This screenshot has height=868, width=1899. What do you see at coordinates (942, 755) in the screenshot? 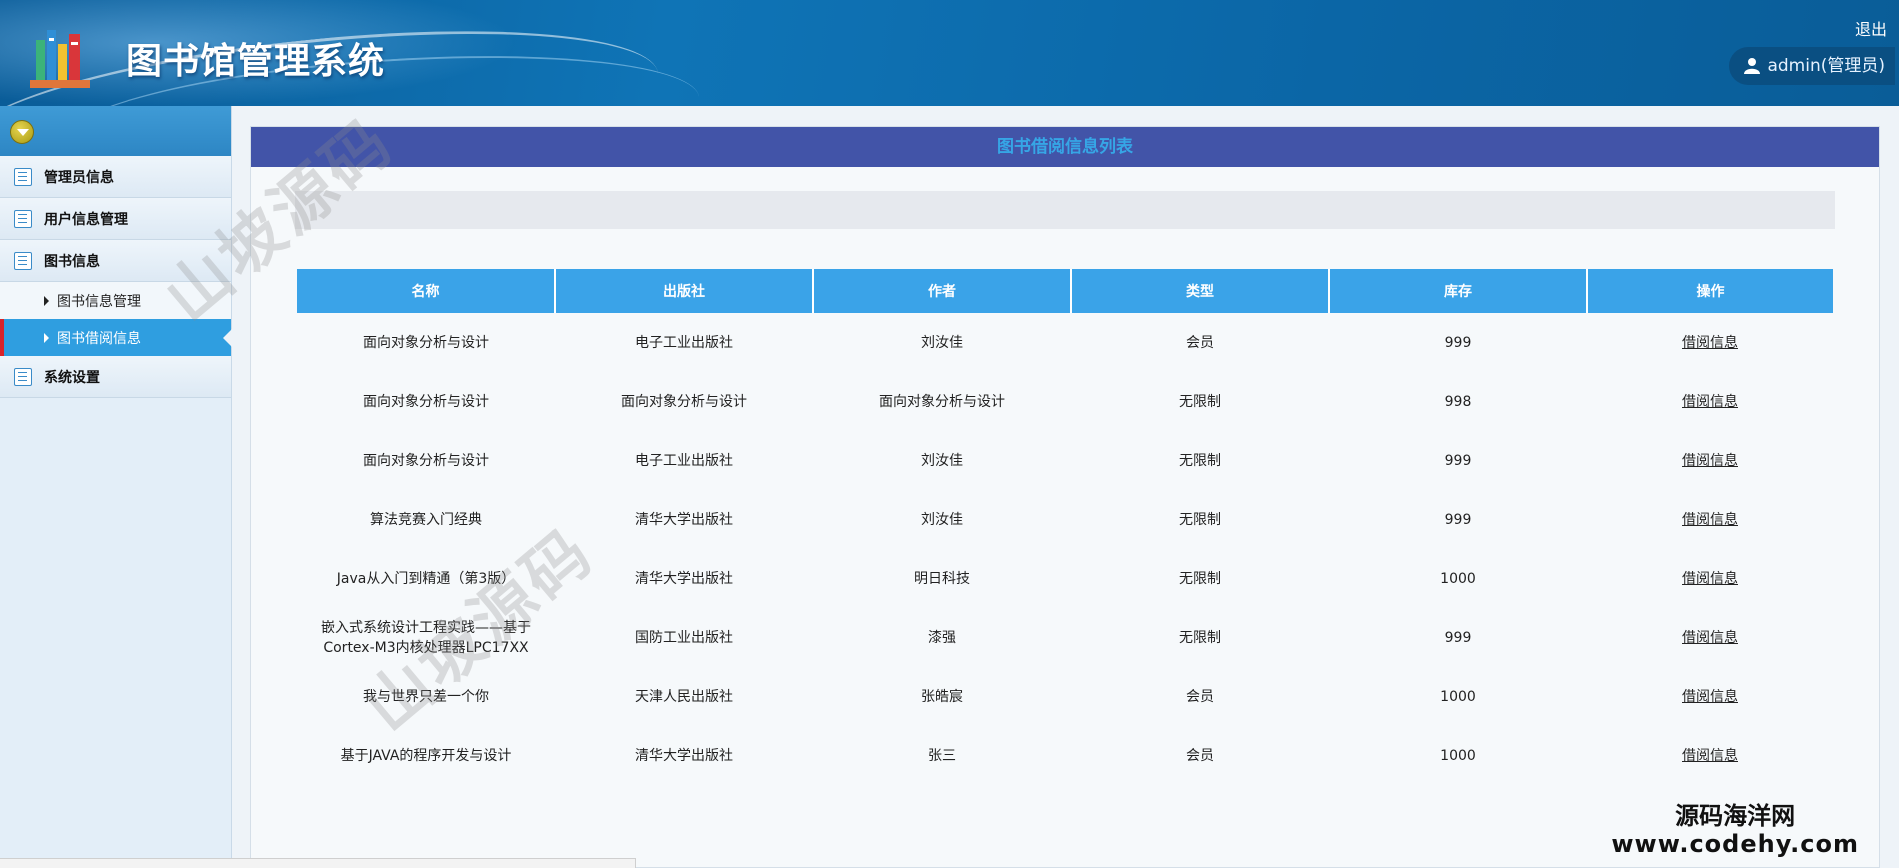
I see `cell-author: 张三` at bounding box center [942, 755].